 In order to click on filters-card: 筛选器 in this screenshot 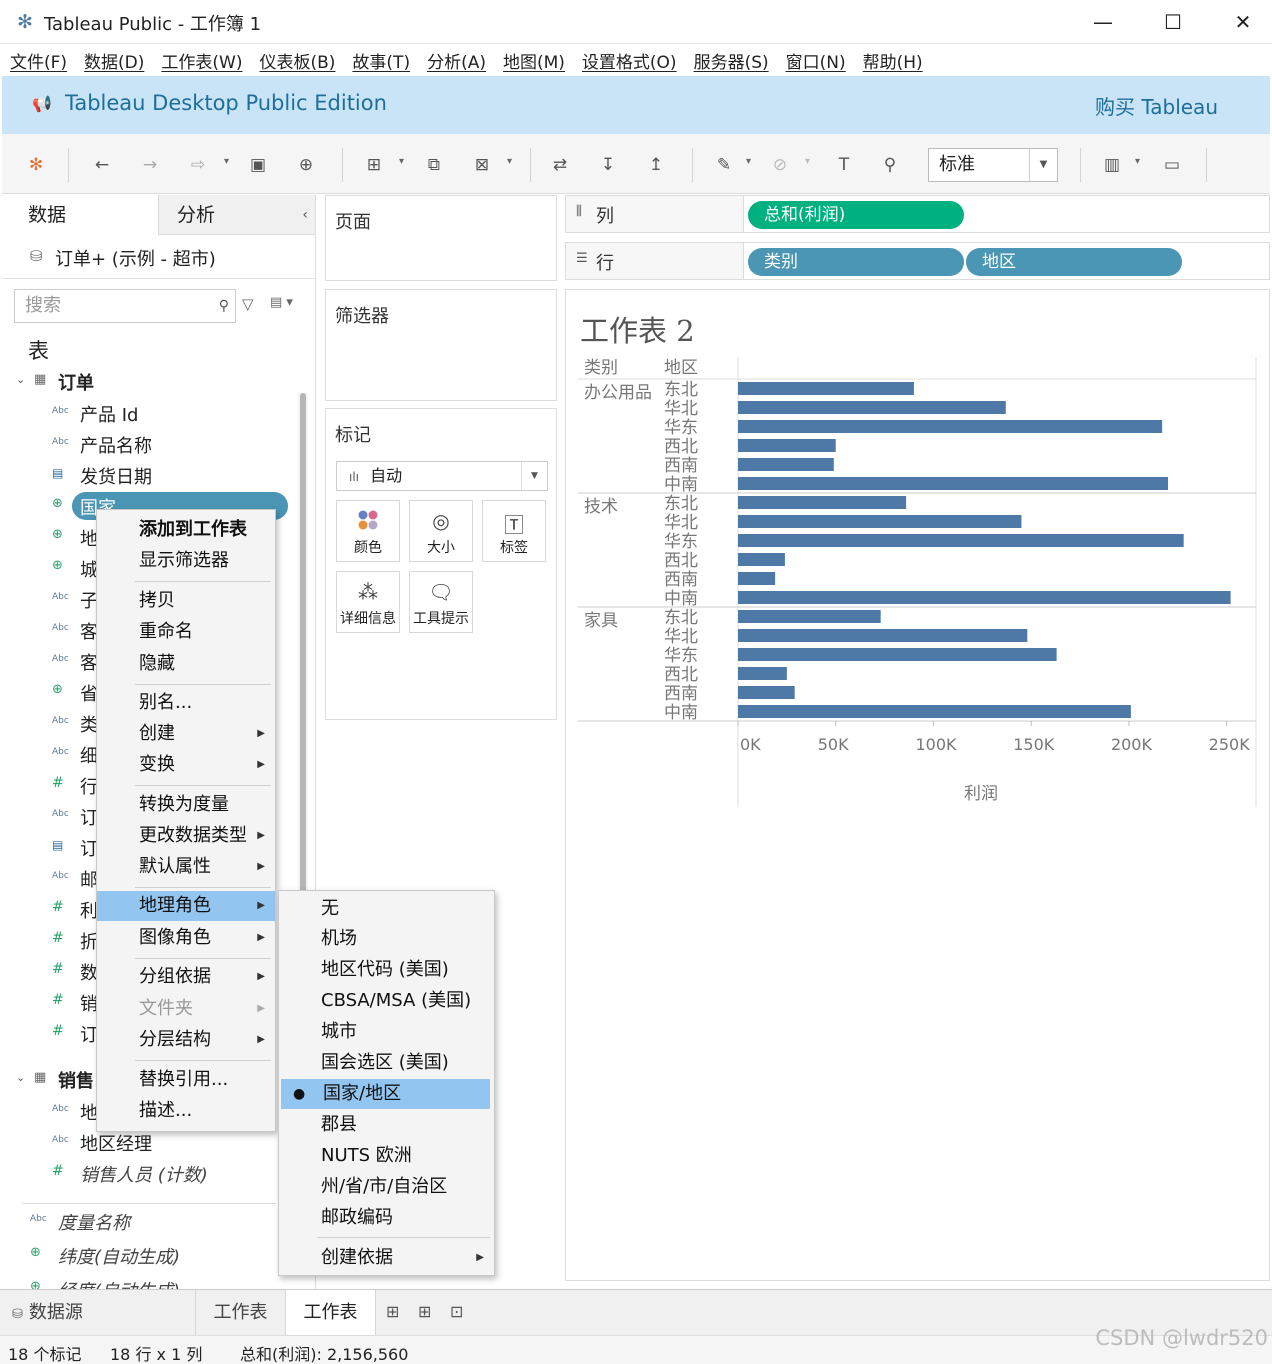, I will do `click(441, 345)`.